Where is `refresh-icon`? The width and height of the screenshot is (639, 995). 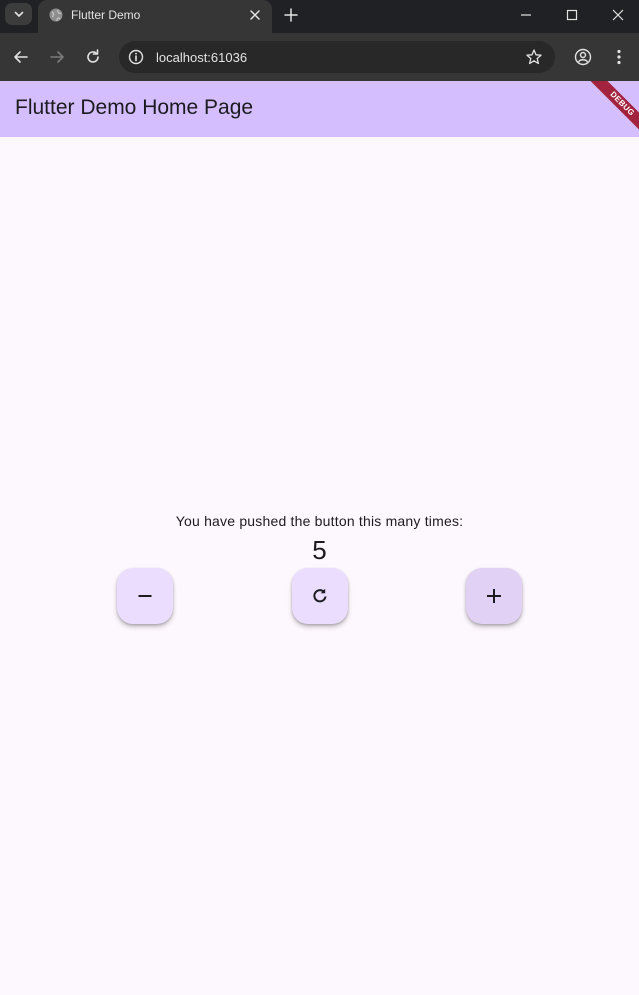 refresh-icon is located at coordinates (320, 595).